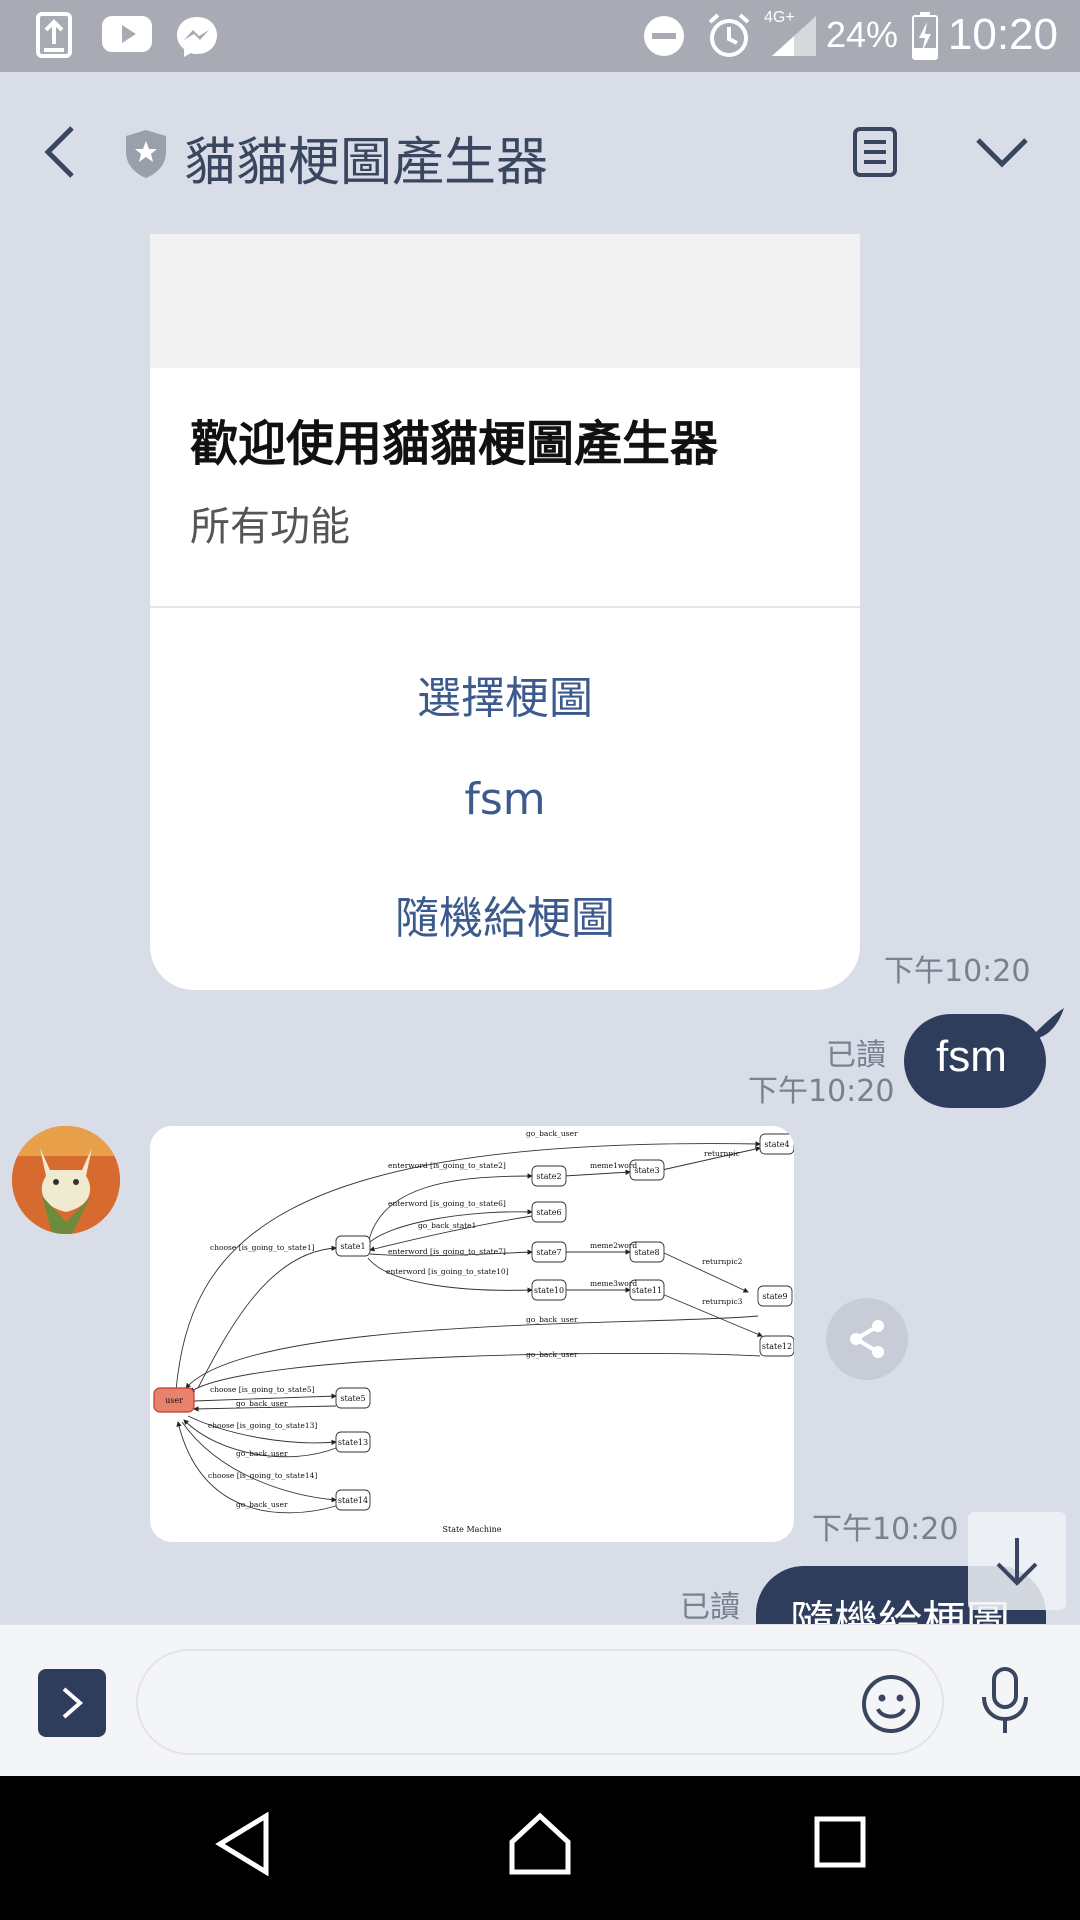  I want to click on fsm-node: state14, so click(353, 1500).